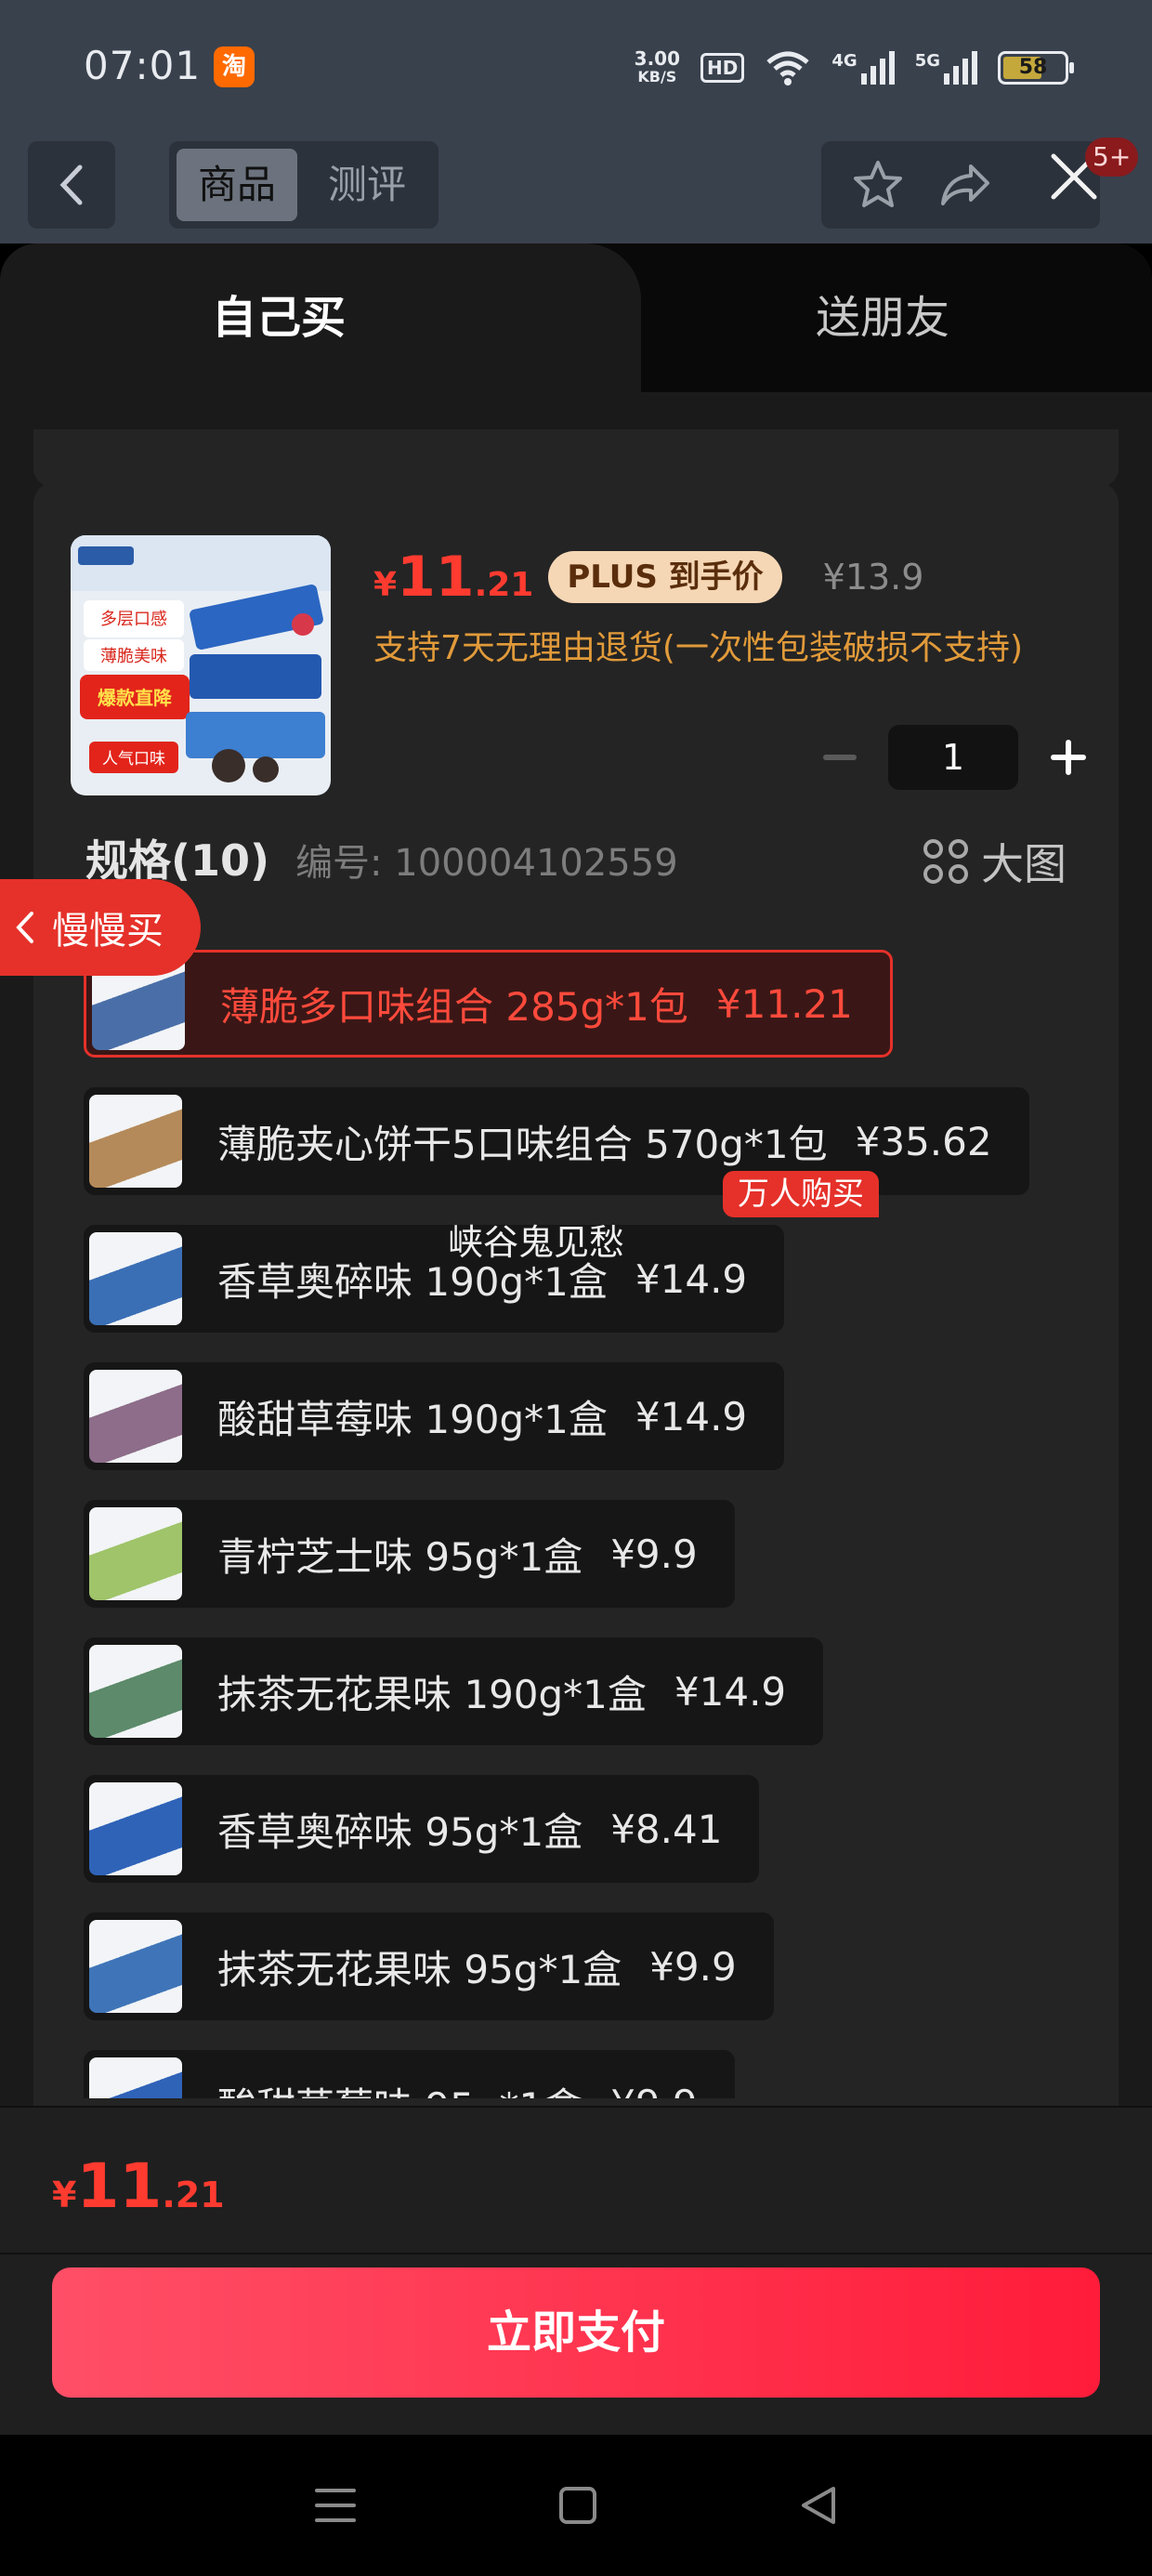 This screenshot has width=1152, height=2576. Describe the element at coordinates (453, 577) in the screenshot. I see `current-price: ¥11.21` at that location.